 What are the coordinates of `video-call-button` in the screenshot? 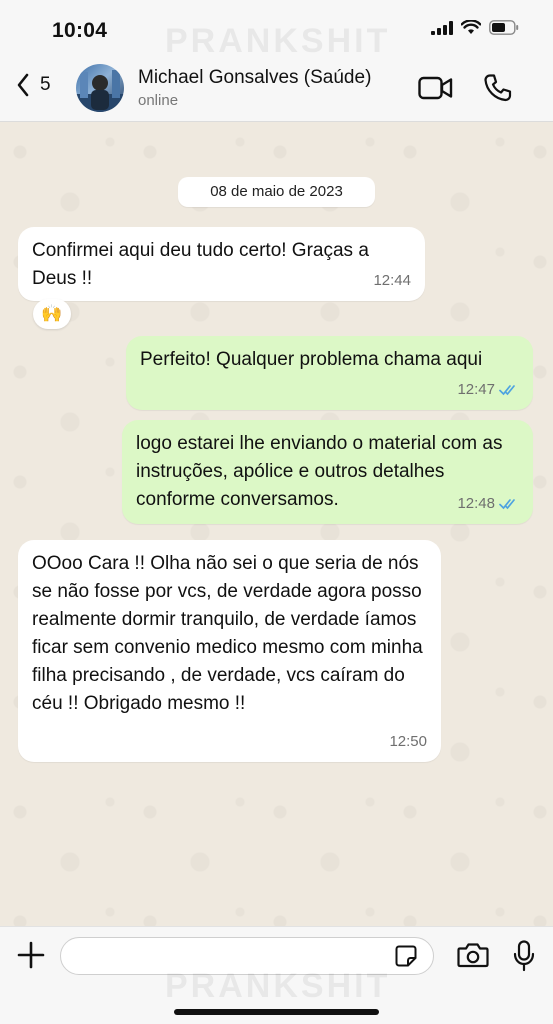 It's located at (436, 90).